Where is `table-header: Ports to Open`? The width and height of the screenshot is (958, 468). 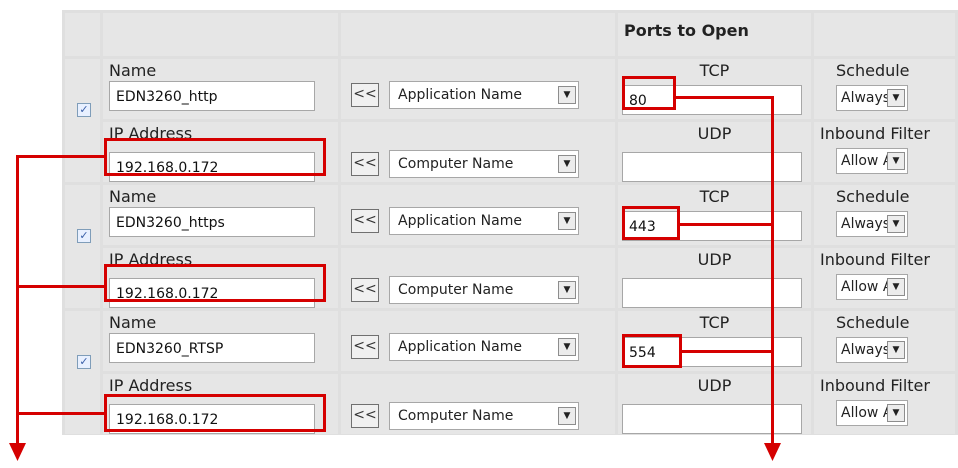
table-header: Ports to Open is located at coordinates (510, 34).